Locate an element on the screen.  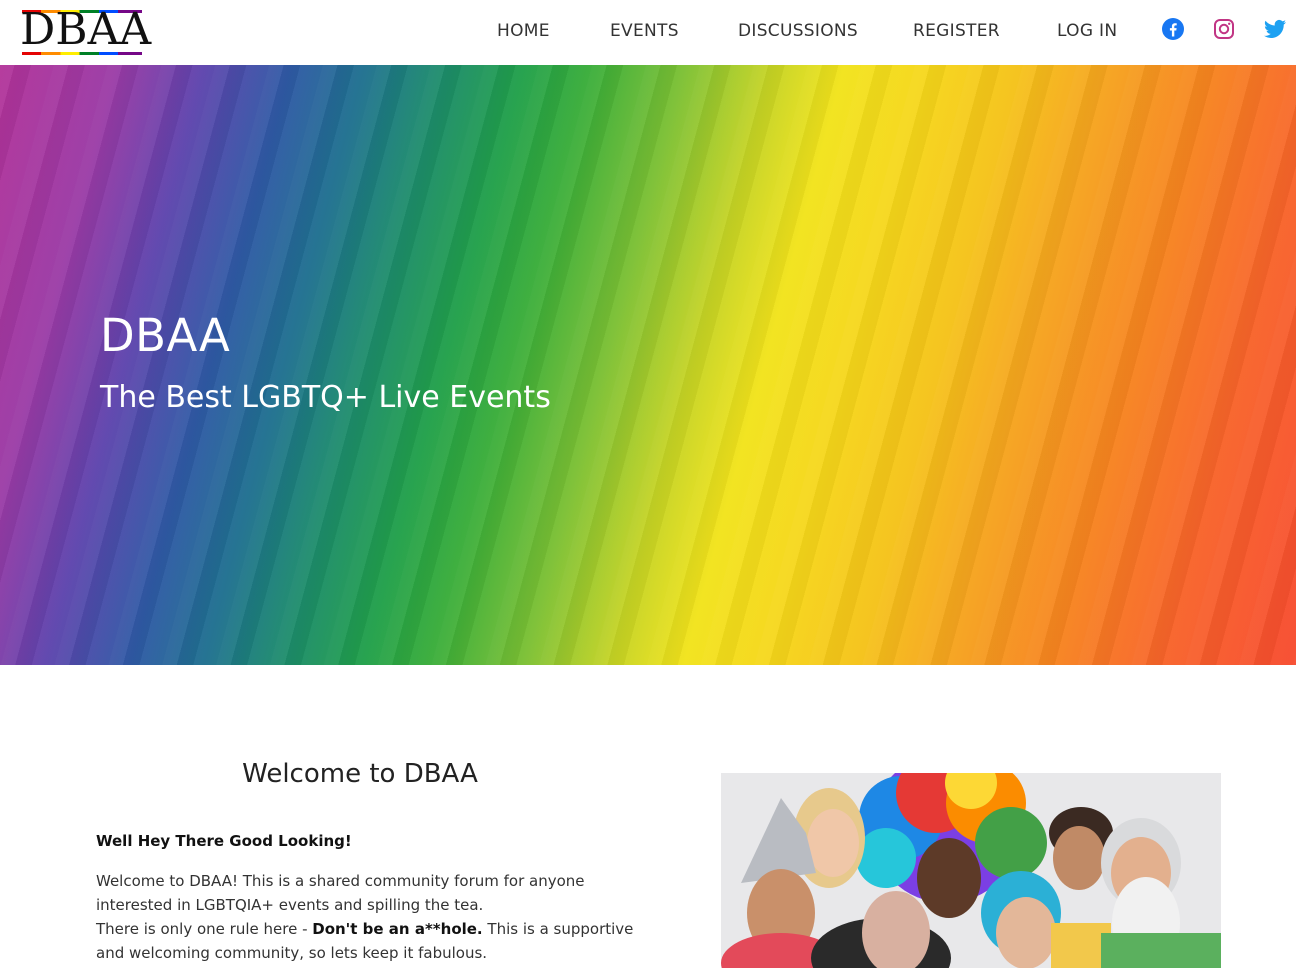
rule-bold: Don't be an a**hole. is located at coordinates (397, 929).